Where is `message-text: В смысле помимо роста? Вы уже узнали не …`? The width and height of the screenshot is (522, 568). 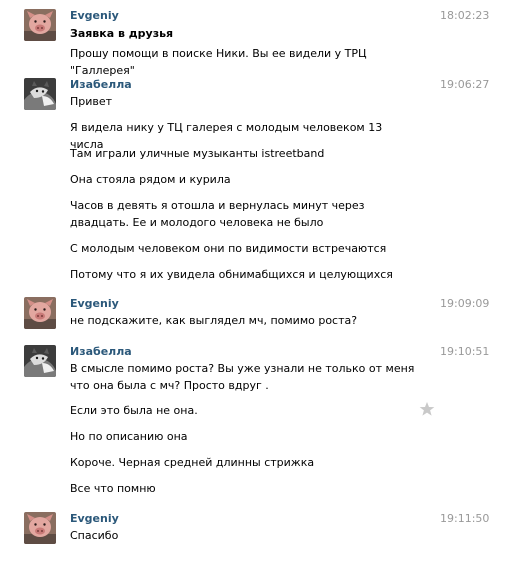 message-text: В смысле помимо роста? Вы уже узнали не … is located at coordinates (242, 377).